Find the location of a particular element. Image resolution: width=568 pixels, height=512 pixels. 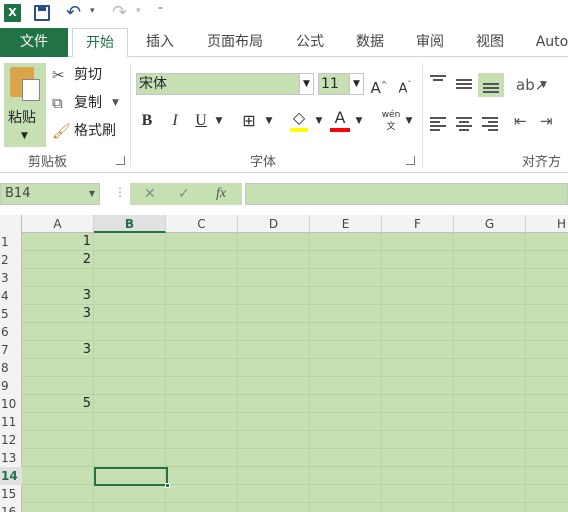

copy-icon: ⧉ is located at coordinates (57, 103).